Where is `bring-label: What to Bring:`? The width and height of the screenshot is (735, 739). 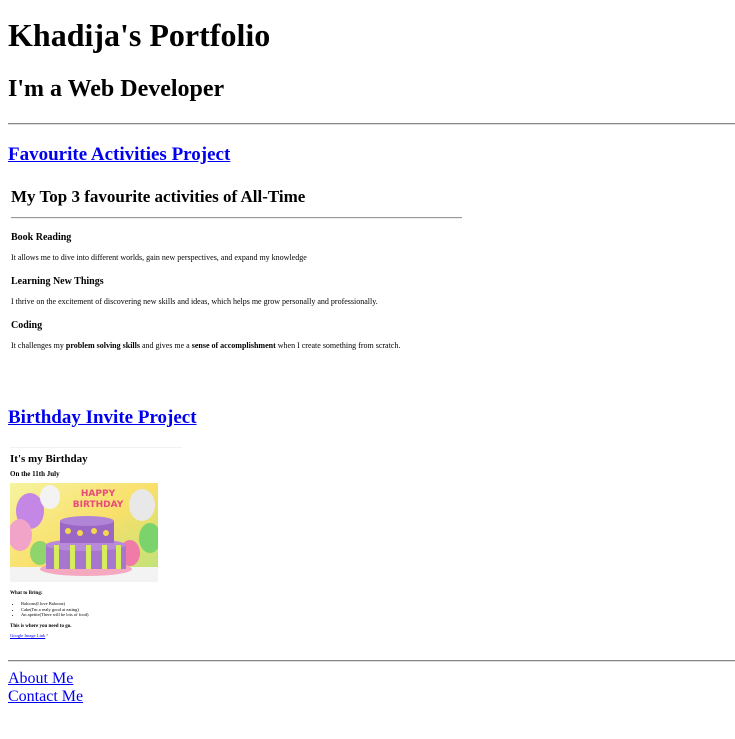 bring-label: What to Bring: is located at coordinates (26, 593).